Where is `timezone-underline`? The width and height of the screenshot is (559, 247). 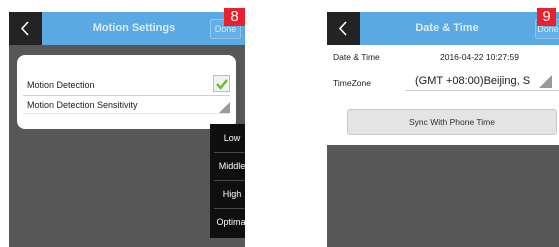
timezone-underline is located at coordinates (482, 90).